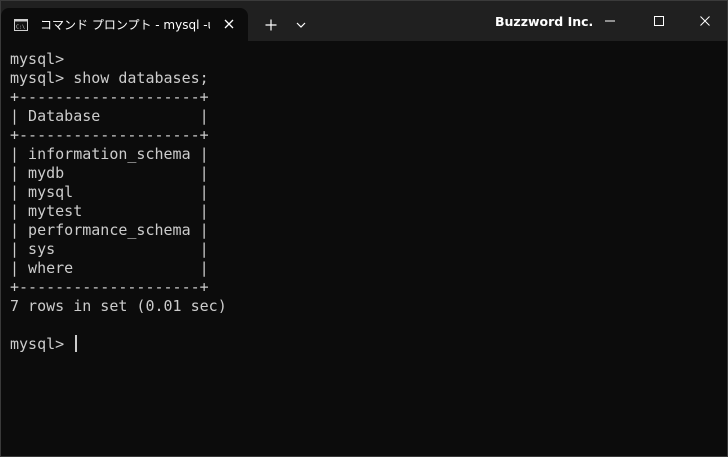 This screenshot has height=457, width=728. I want to click on tab-close-button, so click(229, 24).